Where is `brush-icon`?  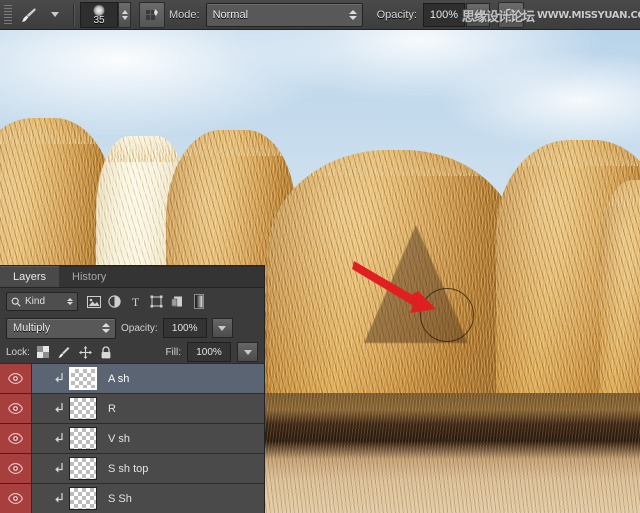 brush-icon is located at coordinates (29, 15).